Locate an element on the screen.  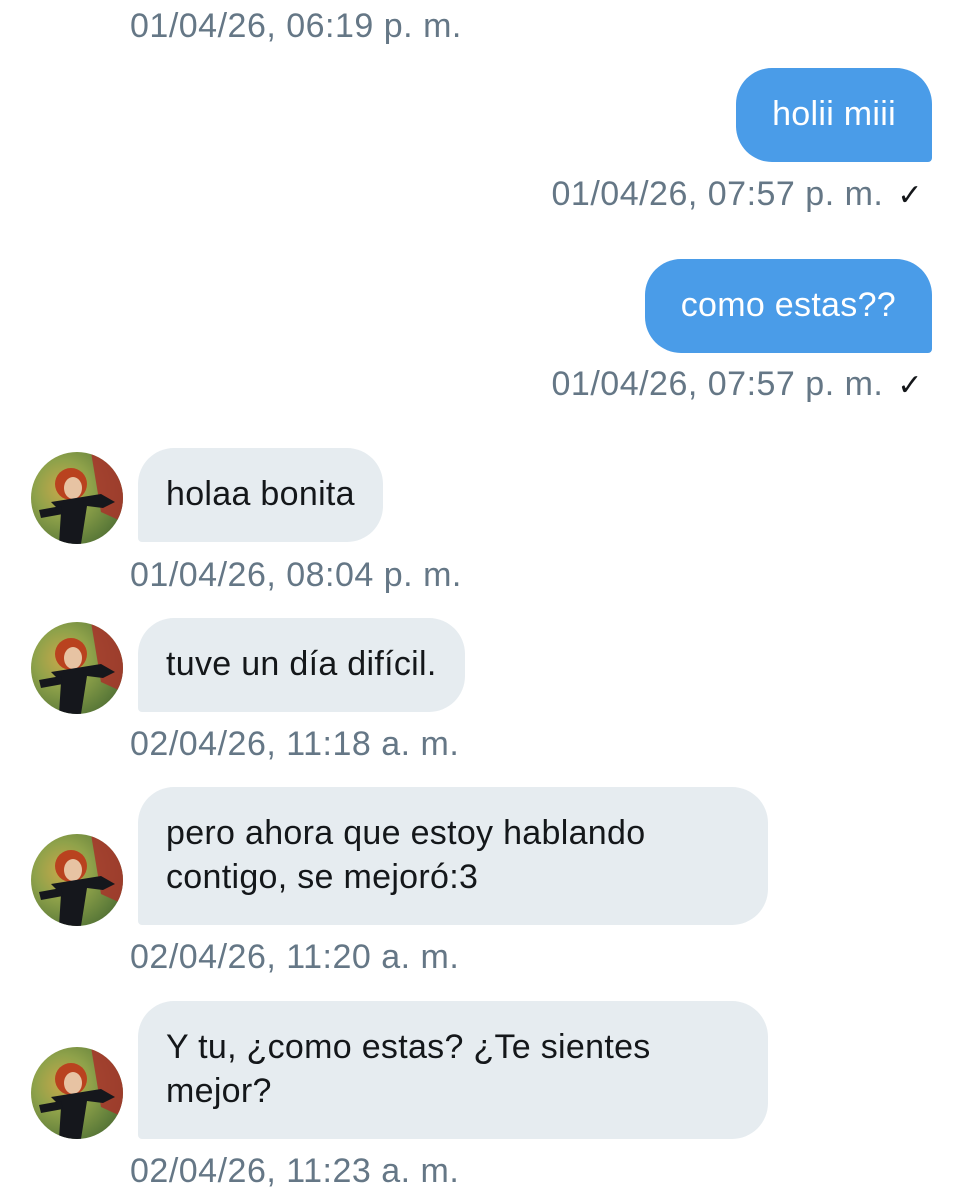
incoming-message-bubble: holaa bonita is located at coordinates (260, 495).